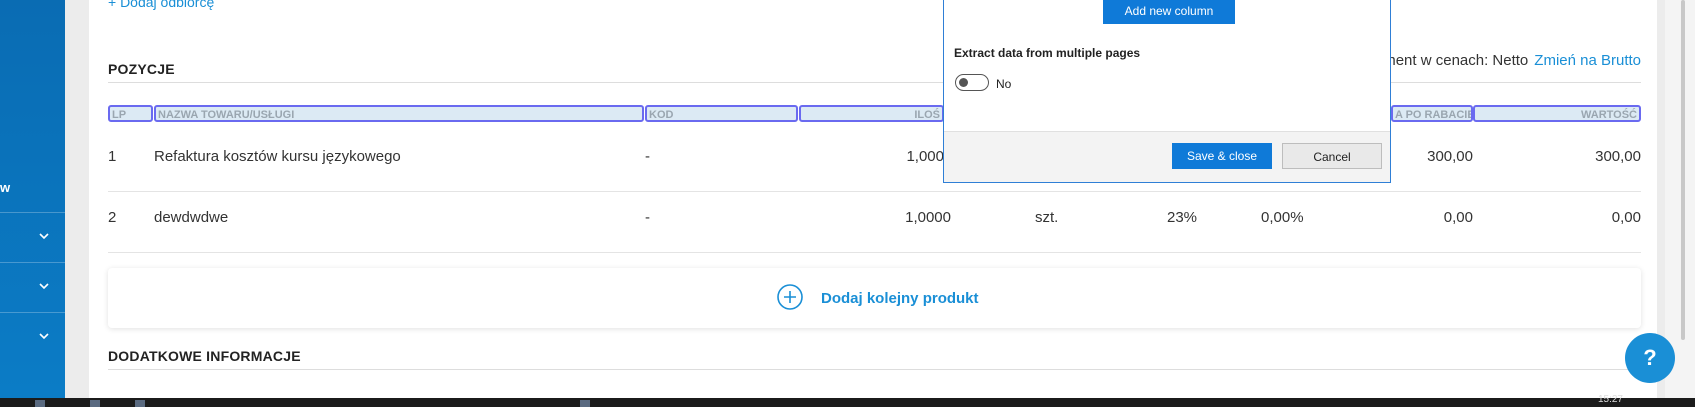 The height and width of the screenshot is (407, 1695). I want to click on toggle-knob, so click(963, 82).